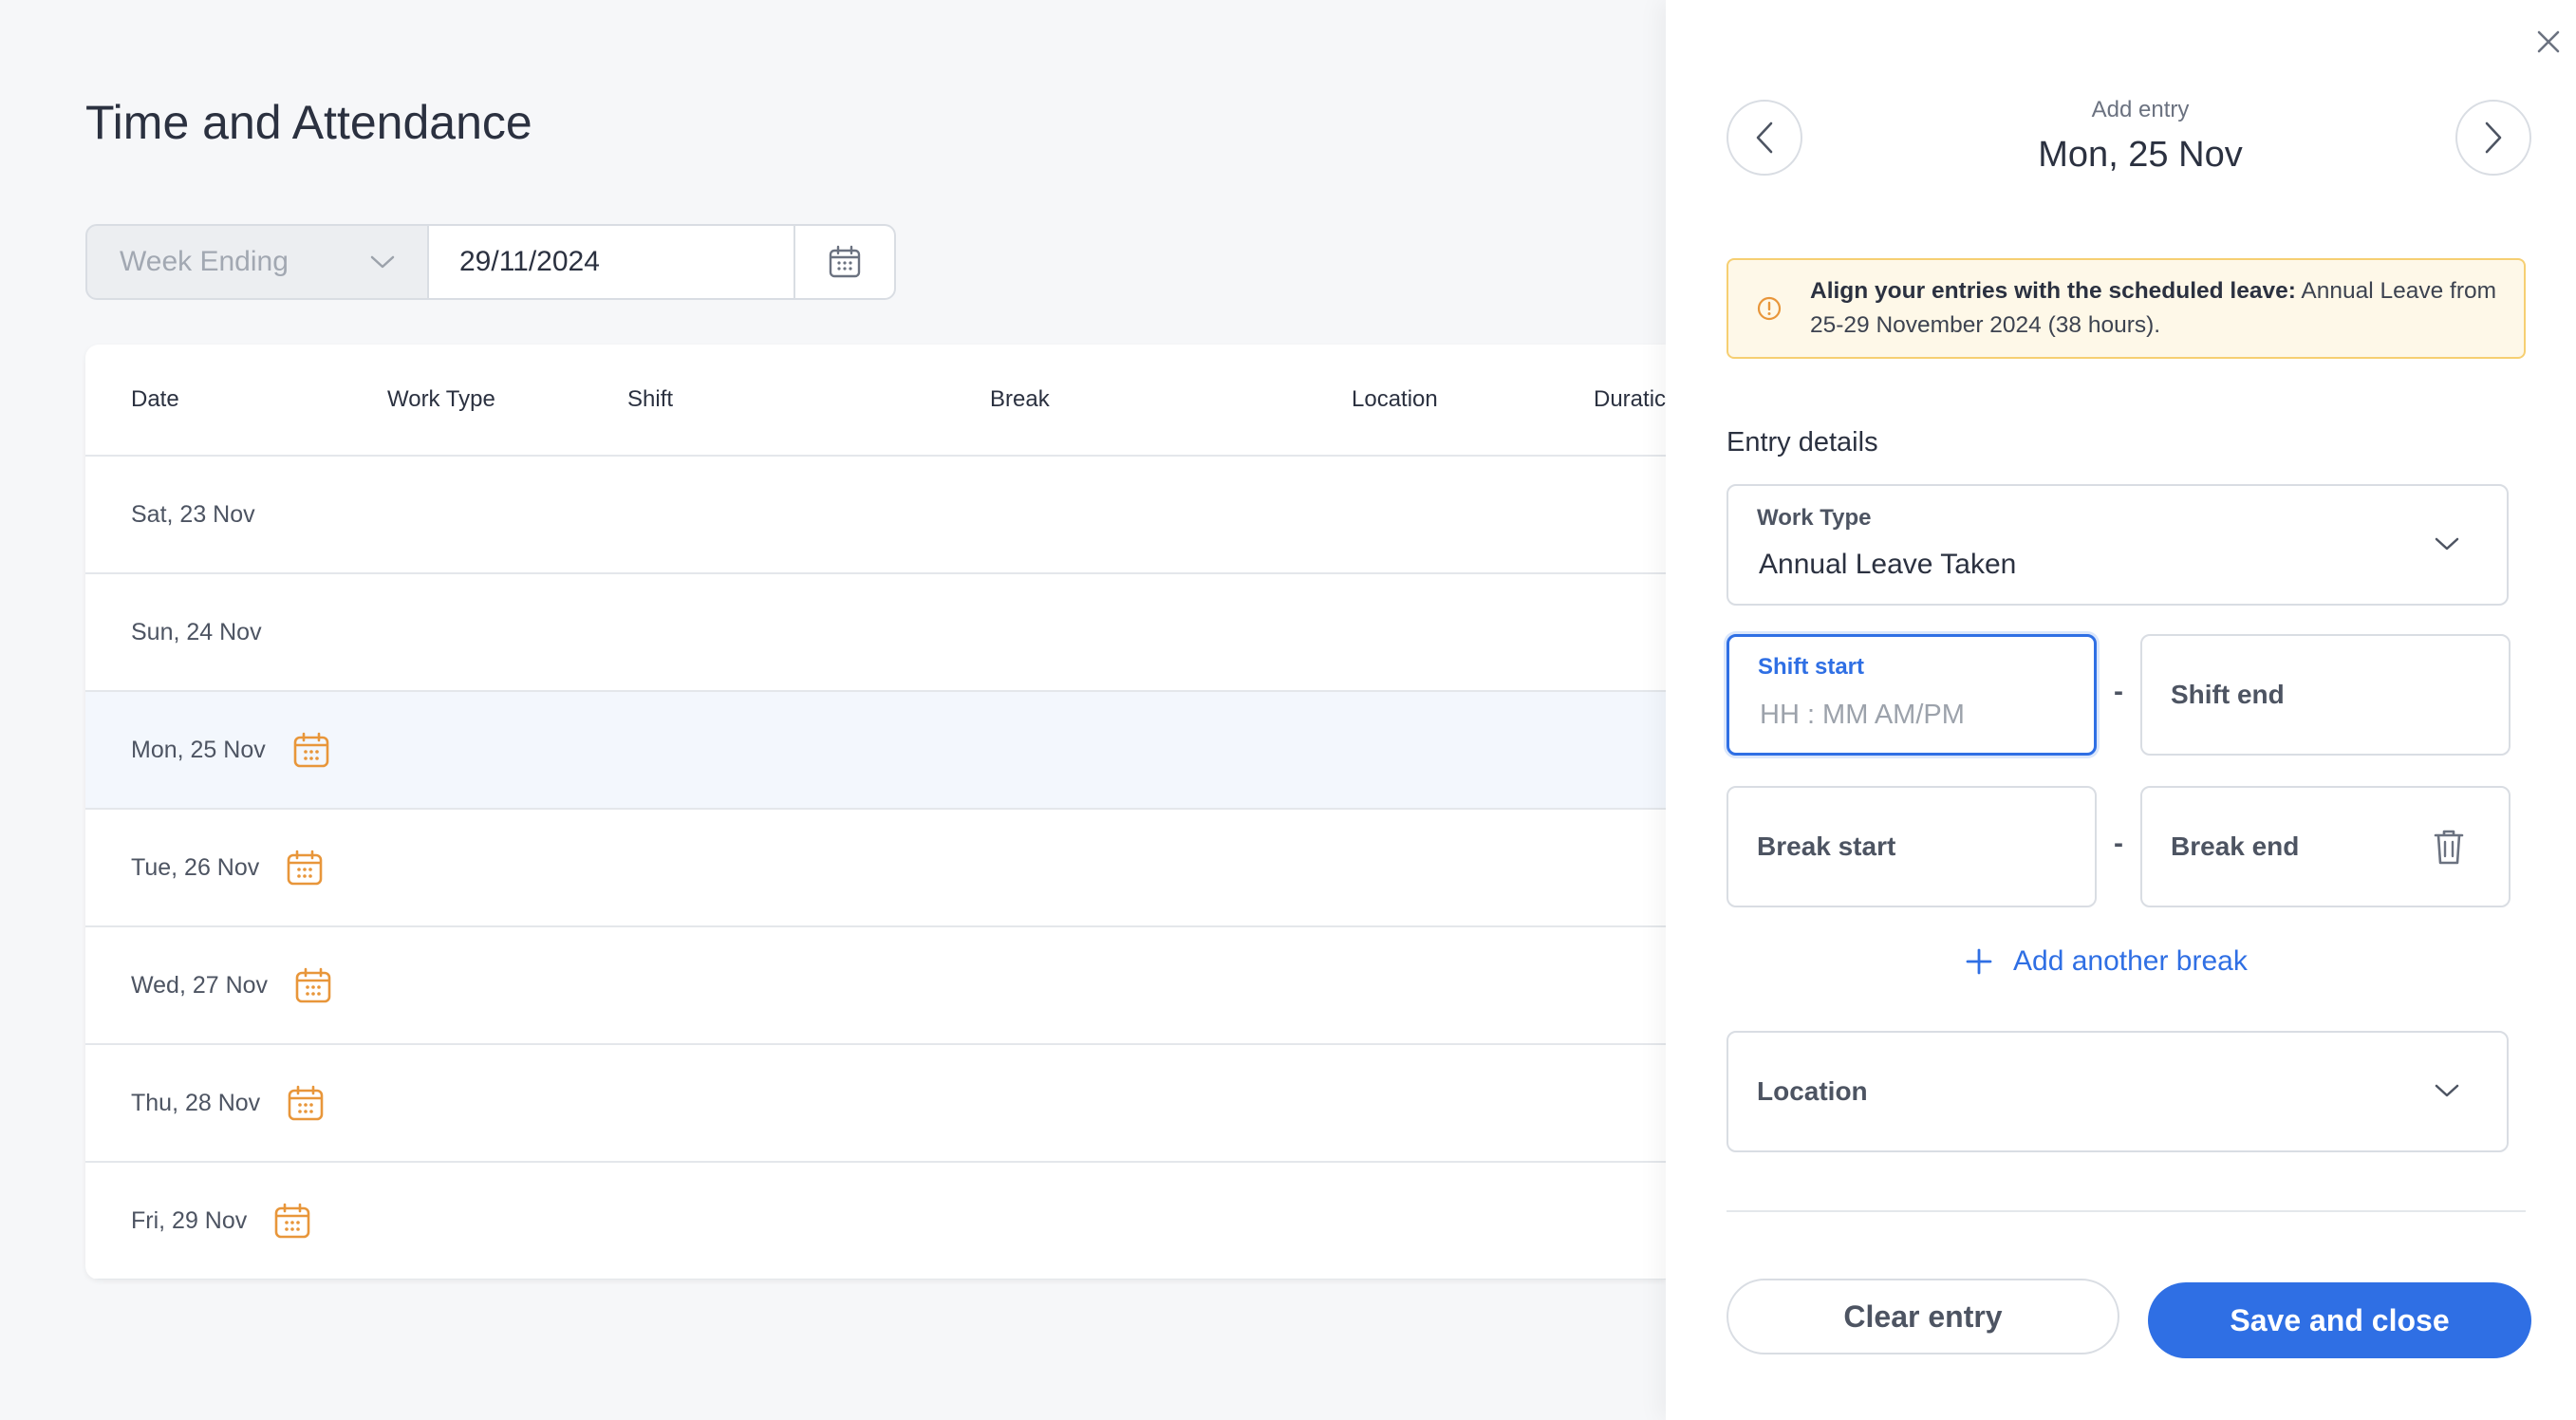  I want to click on shift-start-label: Shift start, so click(1811, 667).